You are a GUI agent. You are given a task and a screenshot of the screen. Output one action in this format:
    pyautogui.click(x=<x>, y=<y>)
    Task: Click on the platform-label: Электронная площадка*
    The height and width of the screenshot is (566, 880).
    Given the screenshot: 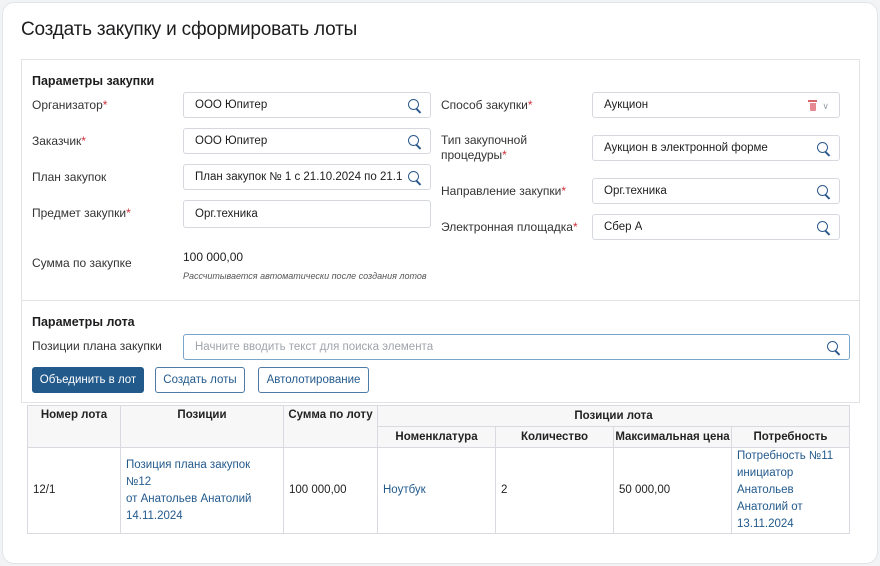 What is the action you would take?
    pyautogui.click(x=509, y=227)
    